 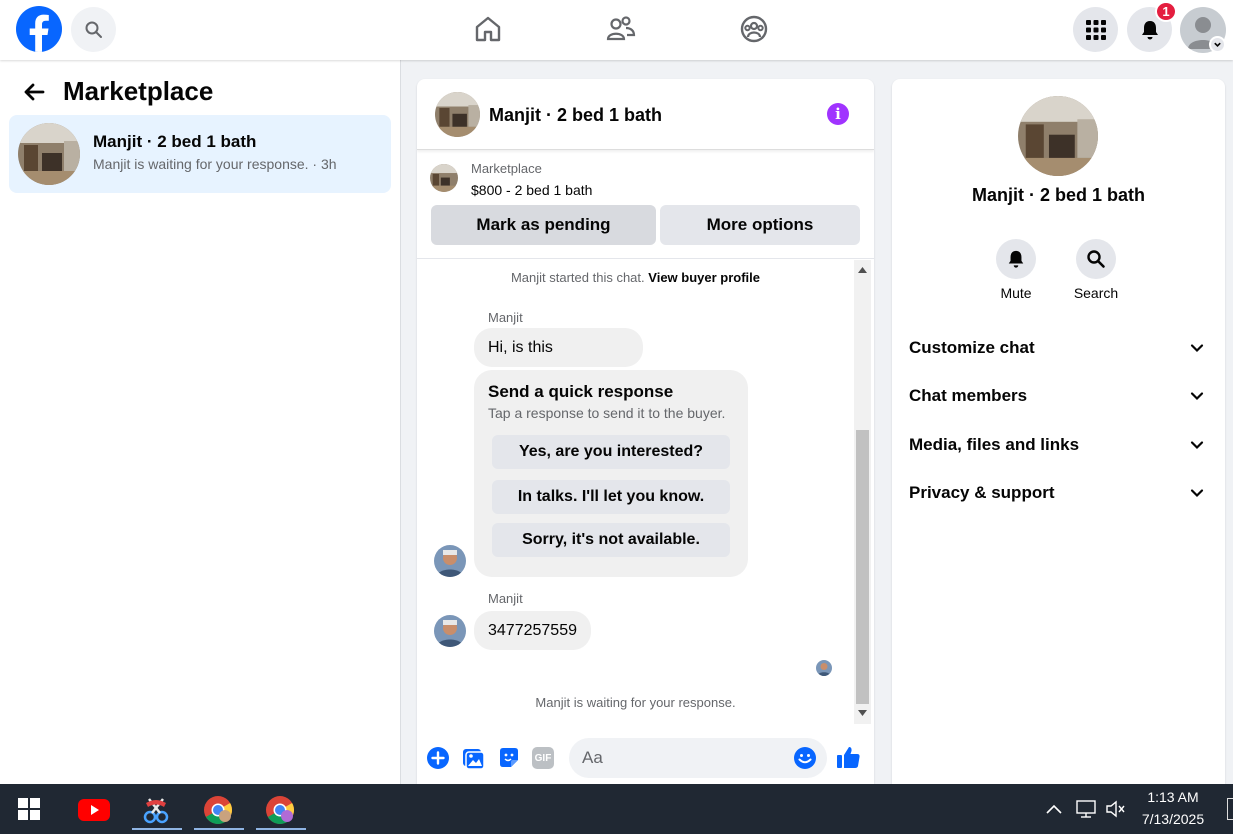 I want to click on snipping-tool-icon, so click(x=156, y=811).